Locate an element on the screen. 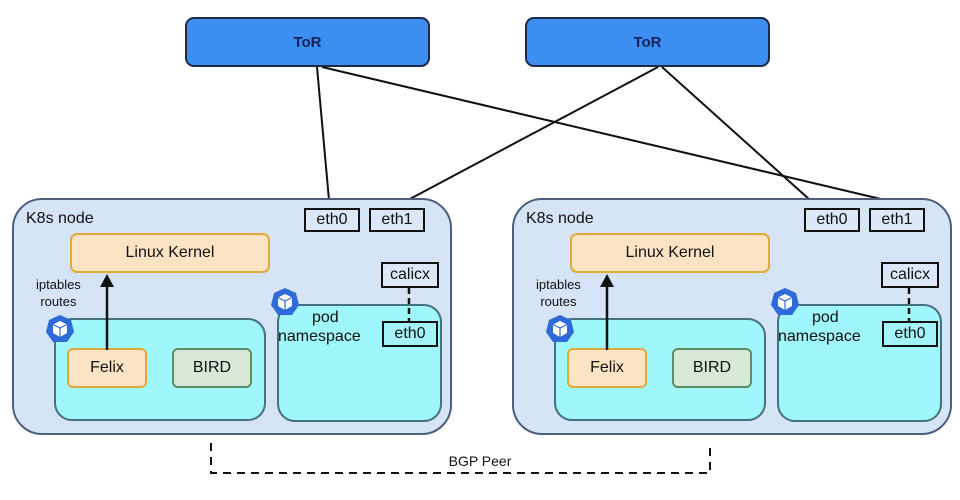 Image resolution: width=960 pixels, height=500 pixels. tor-switch-1: ToR is located at coordinates (307, 42).